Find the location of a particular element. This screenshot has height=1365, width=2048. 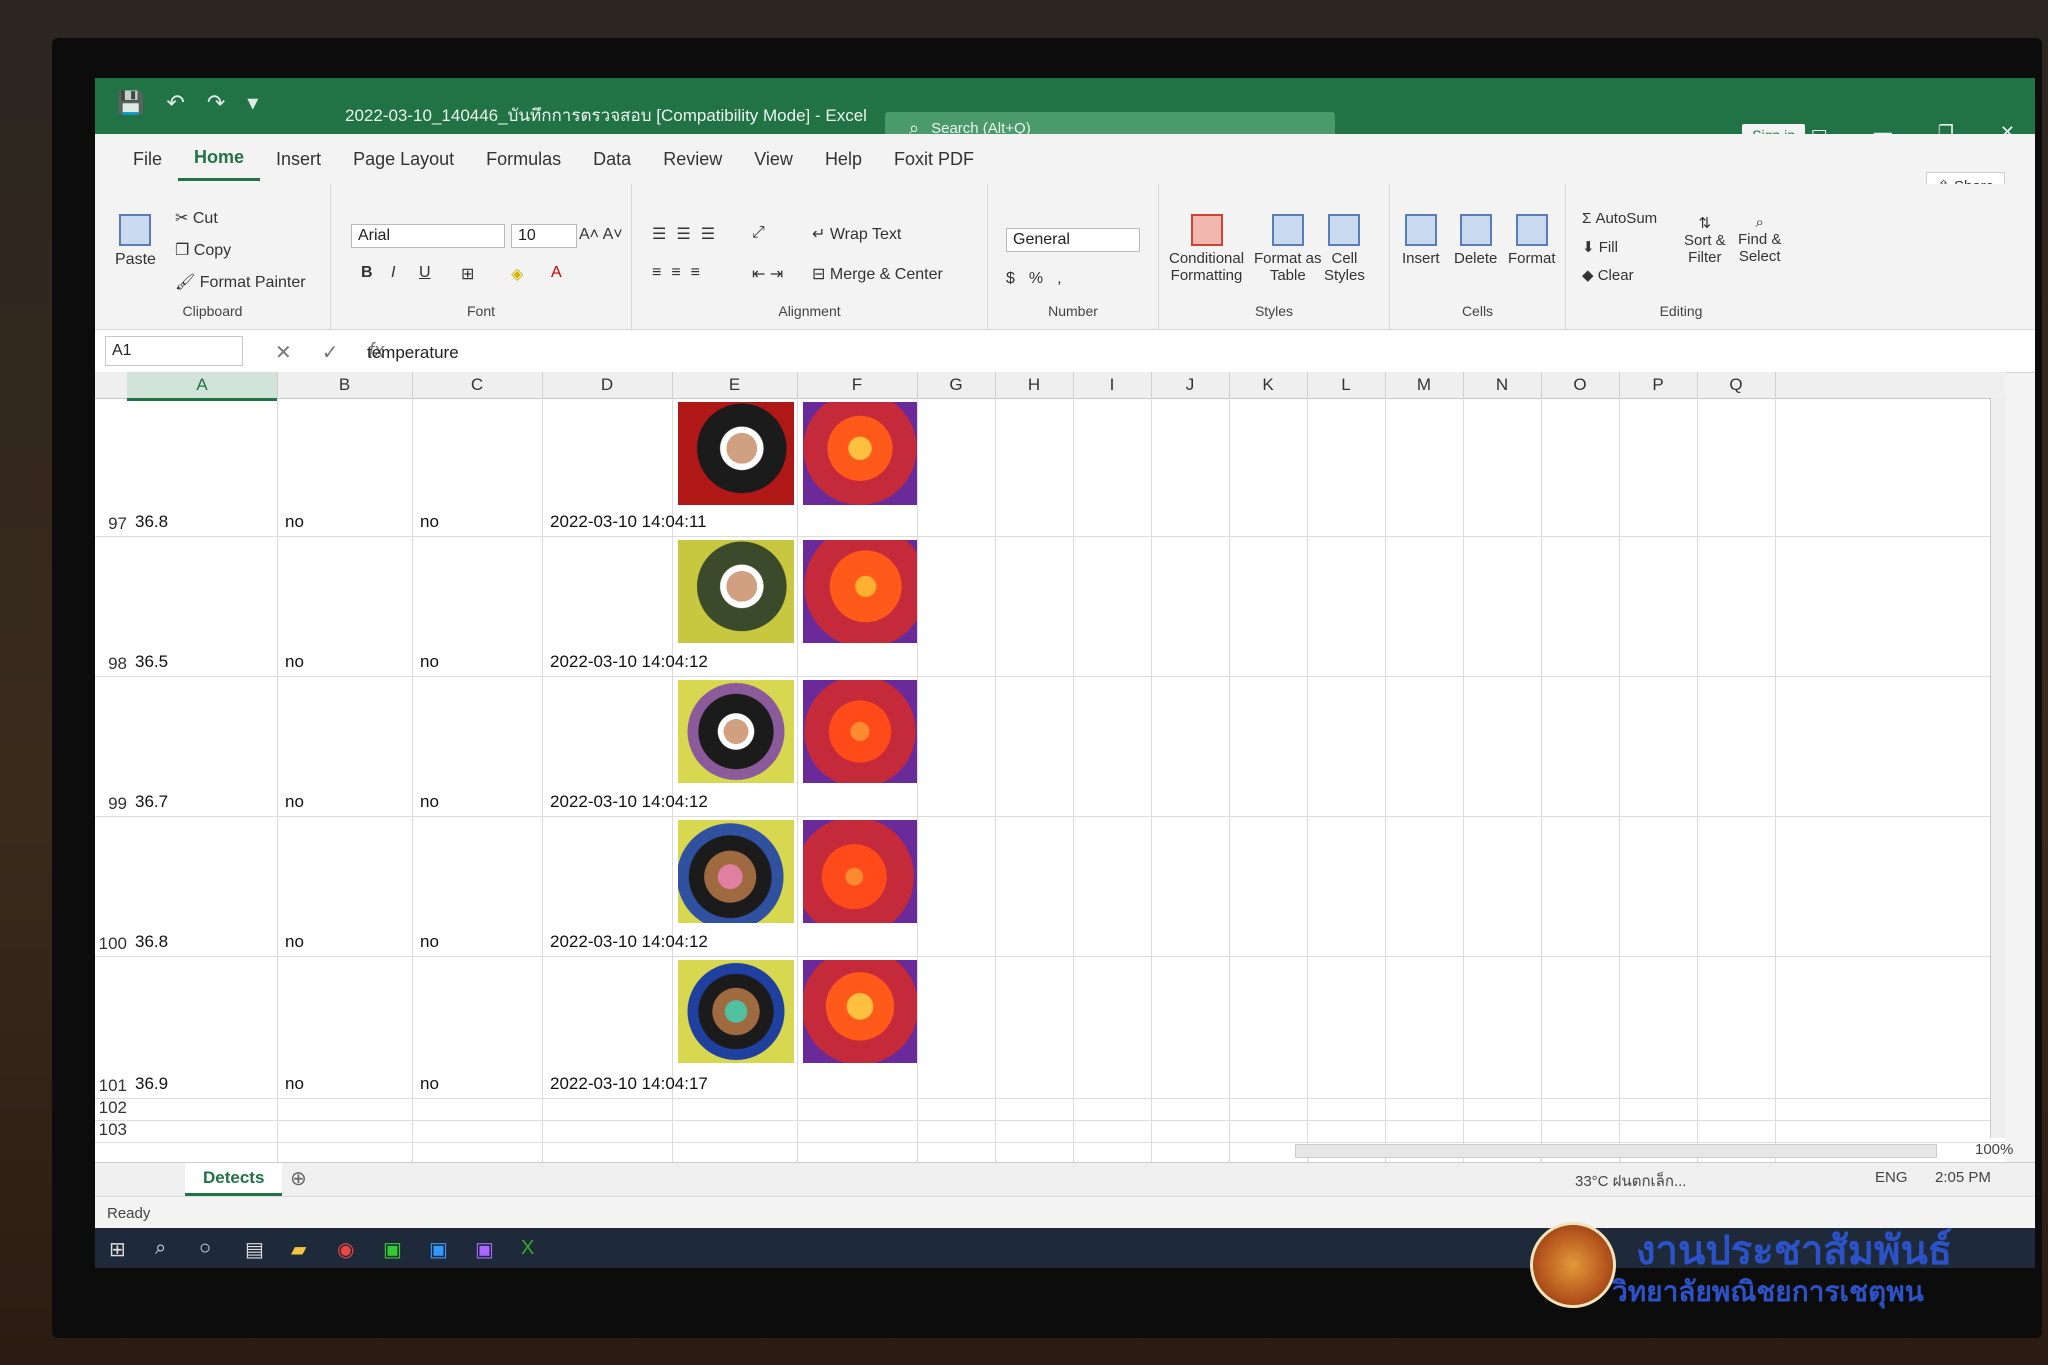

cell-timestamp: 2022-03-10 14:04:17 is located at coordinates (629, 1084).